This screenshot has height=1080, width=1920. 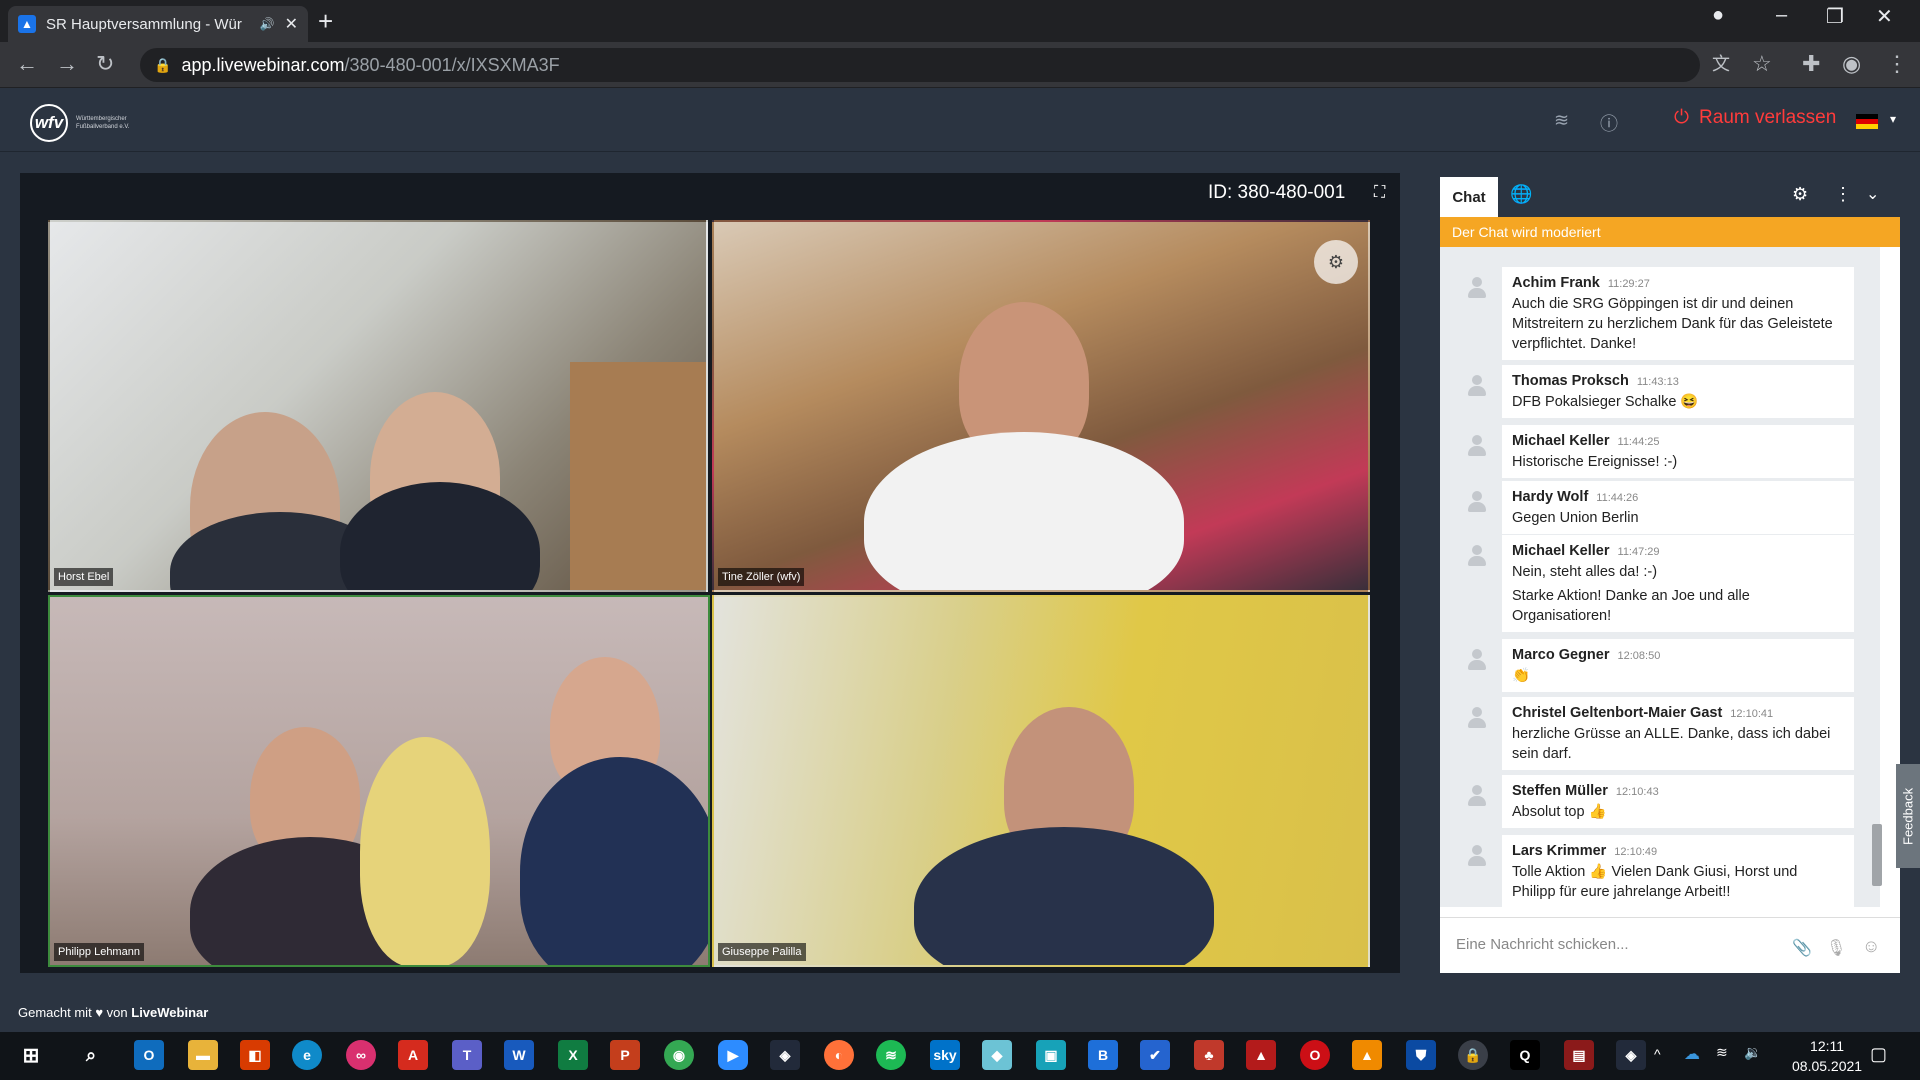 I want to click on word-icon: W, so click(x=519, y=1055).